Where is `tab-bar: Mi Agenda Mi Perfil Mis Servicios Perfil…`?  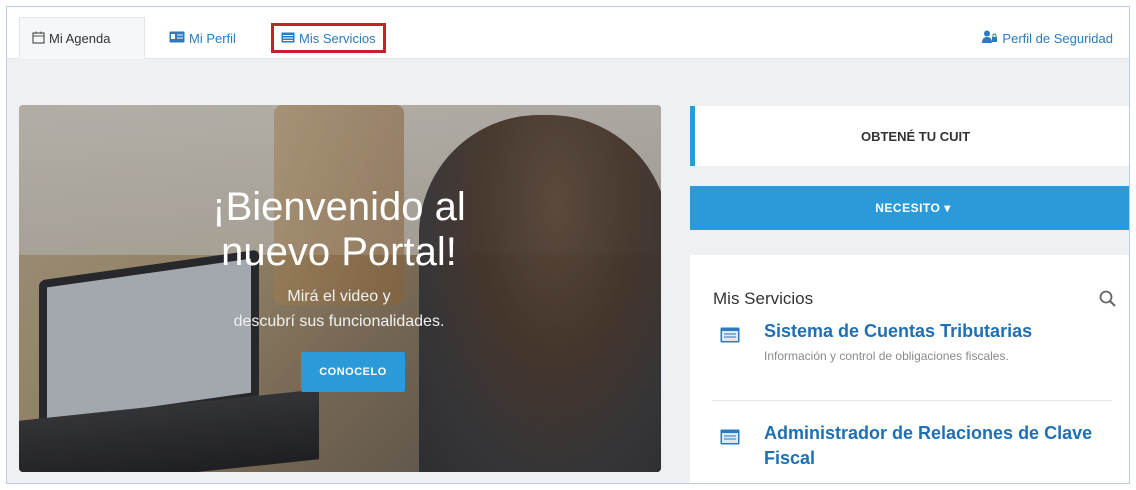
tab-bar: Mi Agenda Mi Perfil Mis Servicios Perfil… is located at coordinates (568, 33).